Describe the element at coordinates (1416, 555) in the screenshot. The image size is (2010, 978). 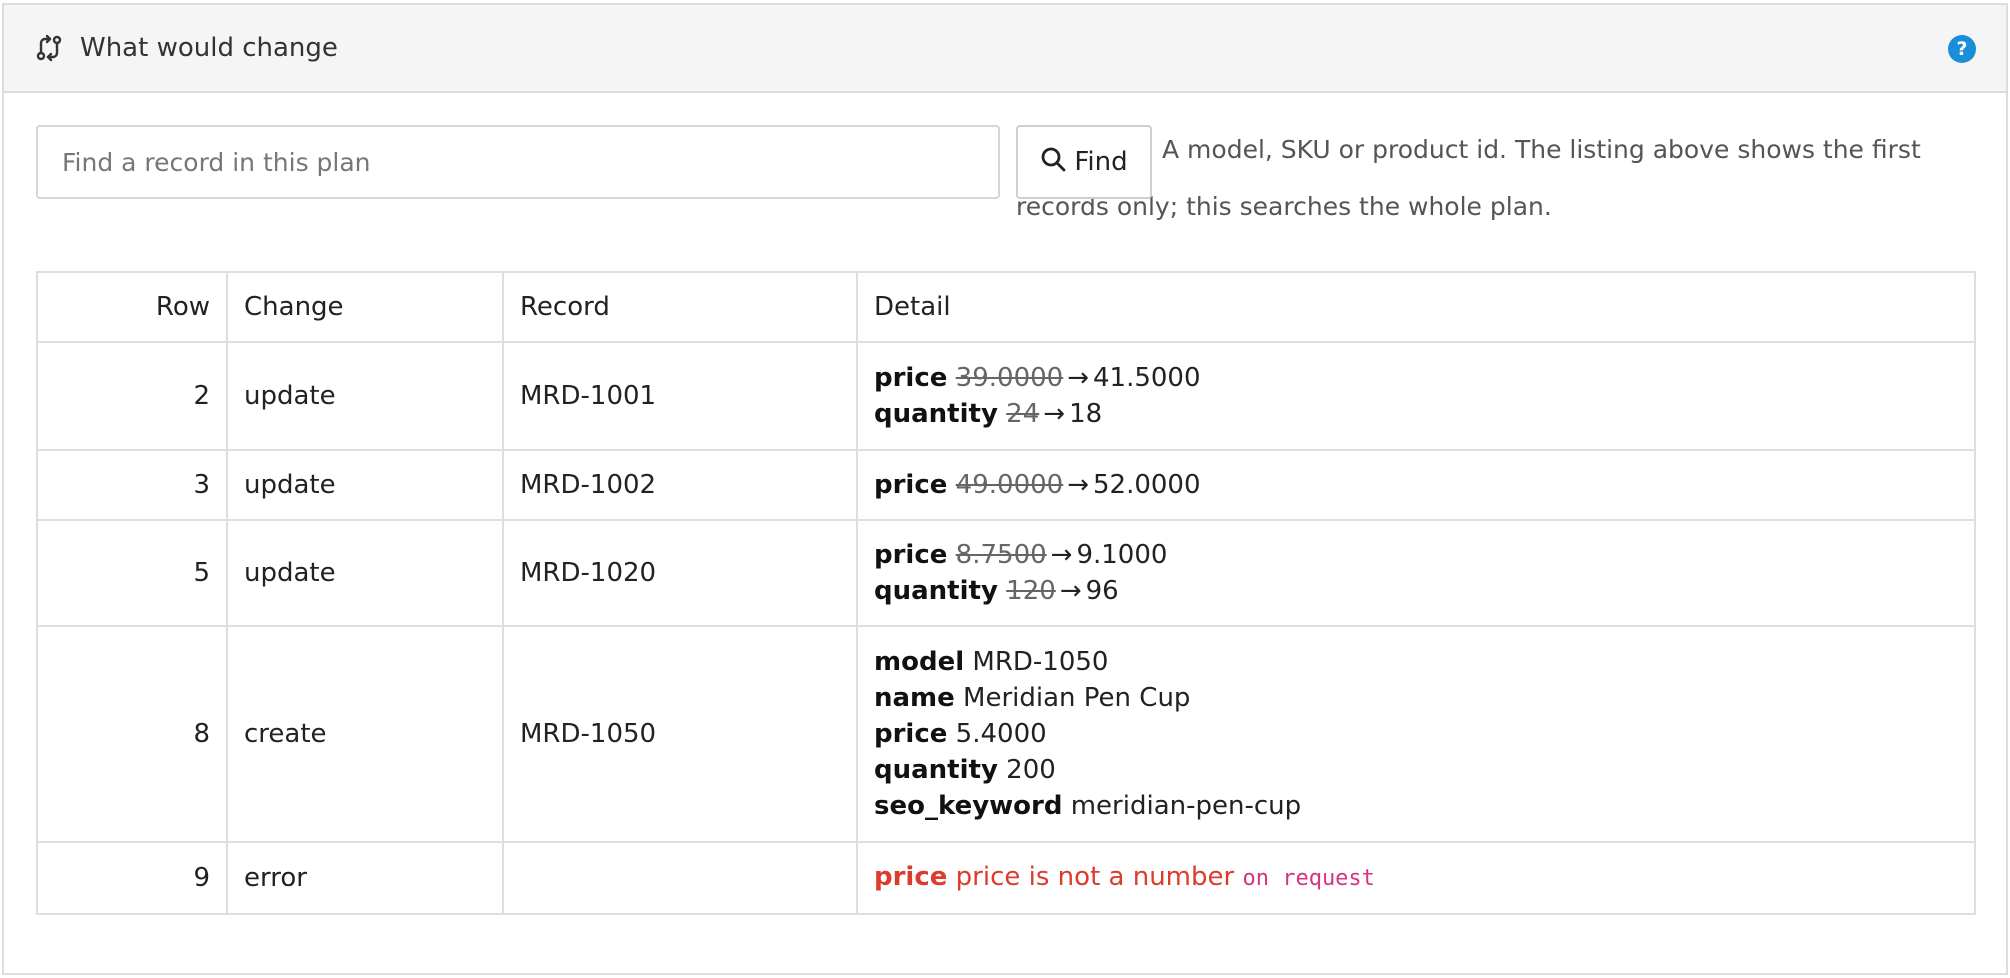
I see `detail-line: price 8.7500 → 9.1000` at that location.